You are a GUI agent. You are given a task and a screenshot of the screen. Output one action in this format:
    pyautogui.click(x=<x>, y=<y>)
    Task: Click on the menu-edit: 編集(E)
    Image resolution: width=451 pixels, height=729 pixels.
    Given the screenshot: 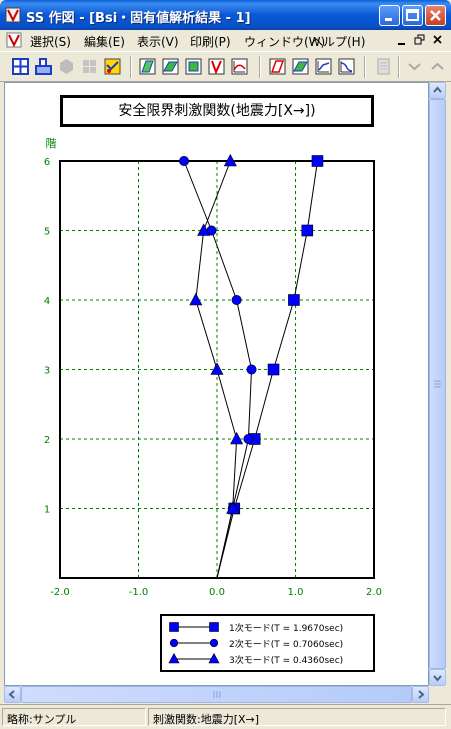 What is the action you would take?
    pyautogui.click(x=104, y=41)
    